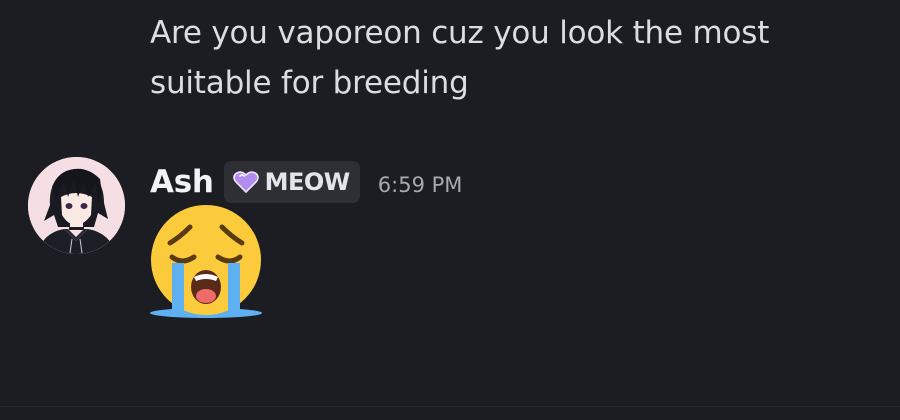 Image resolution: width=900 pixels, height=420 pixels. What do you see at coordinates (182, 182) in the screenshot?
I see `username: Ash` at bounding box center [182, 182].